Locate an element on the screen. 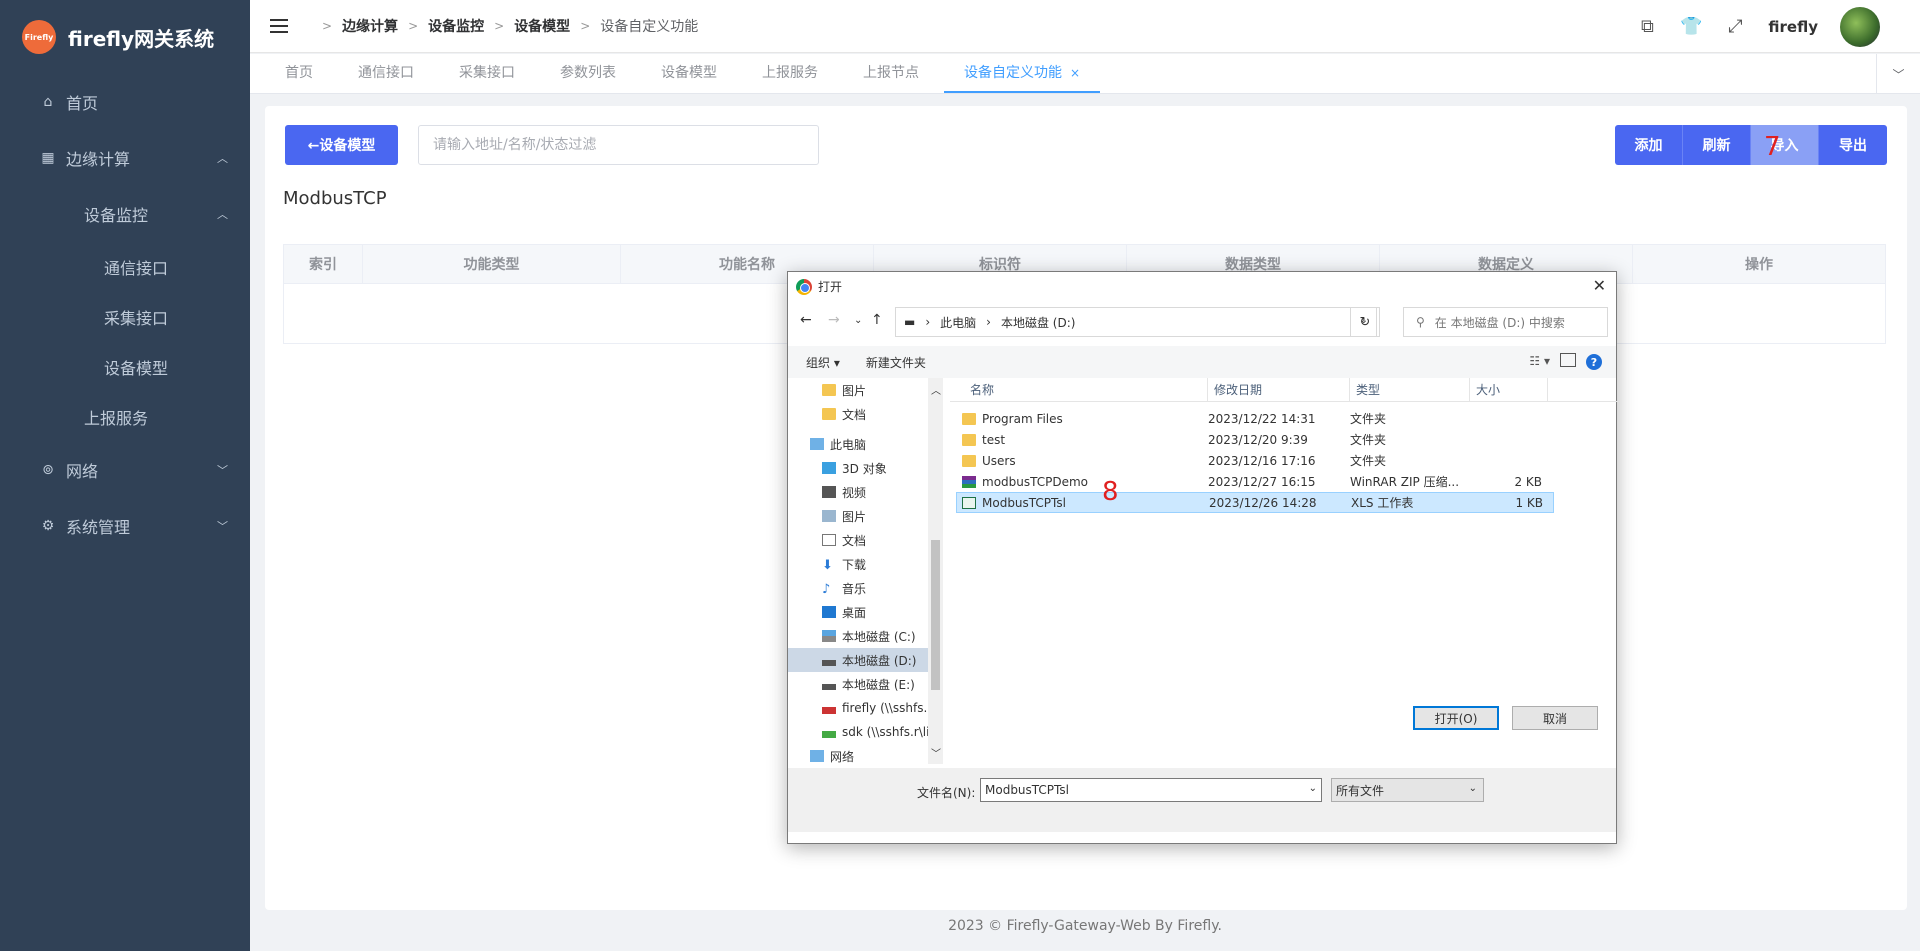 Image resolution: width=1920 pixels, height=951 pixels. nav-item-pictures: 图片 is located at coordinates (865, 390).